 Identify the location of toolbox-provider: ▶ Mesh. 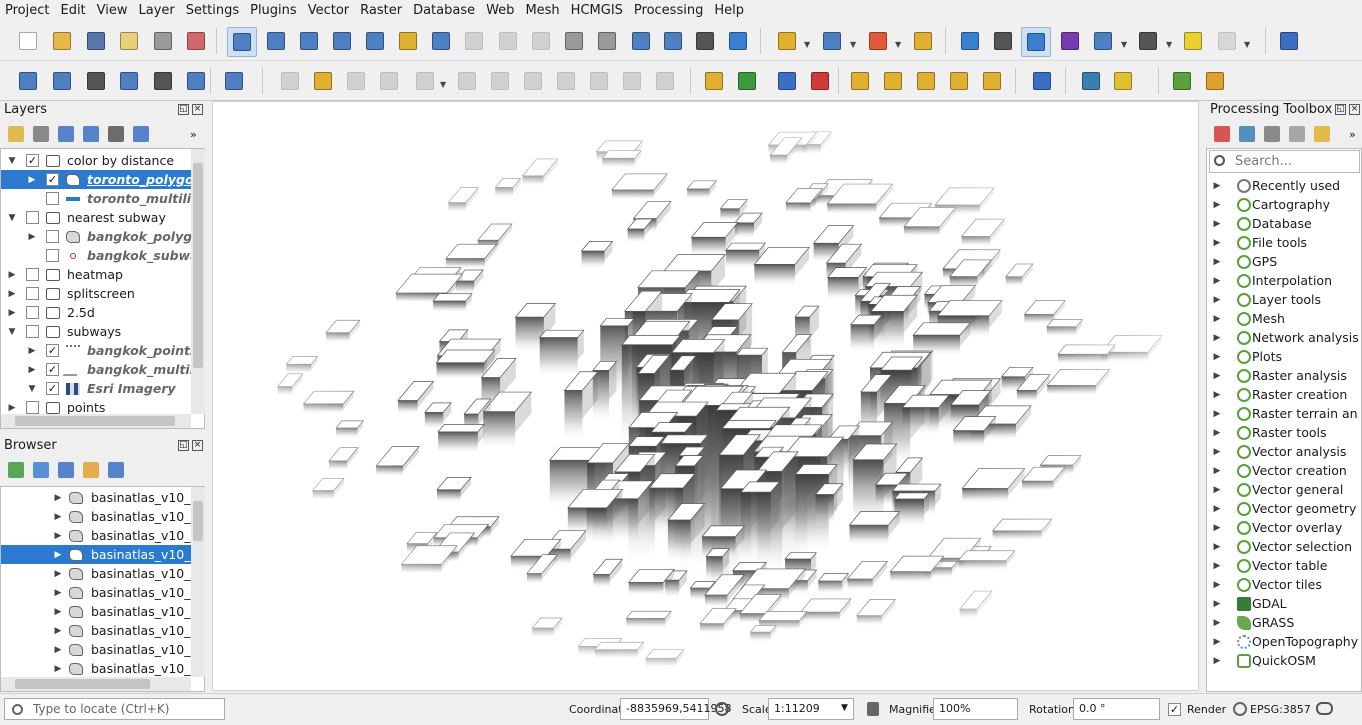
(1284, 318).